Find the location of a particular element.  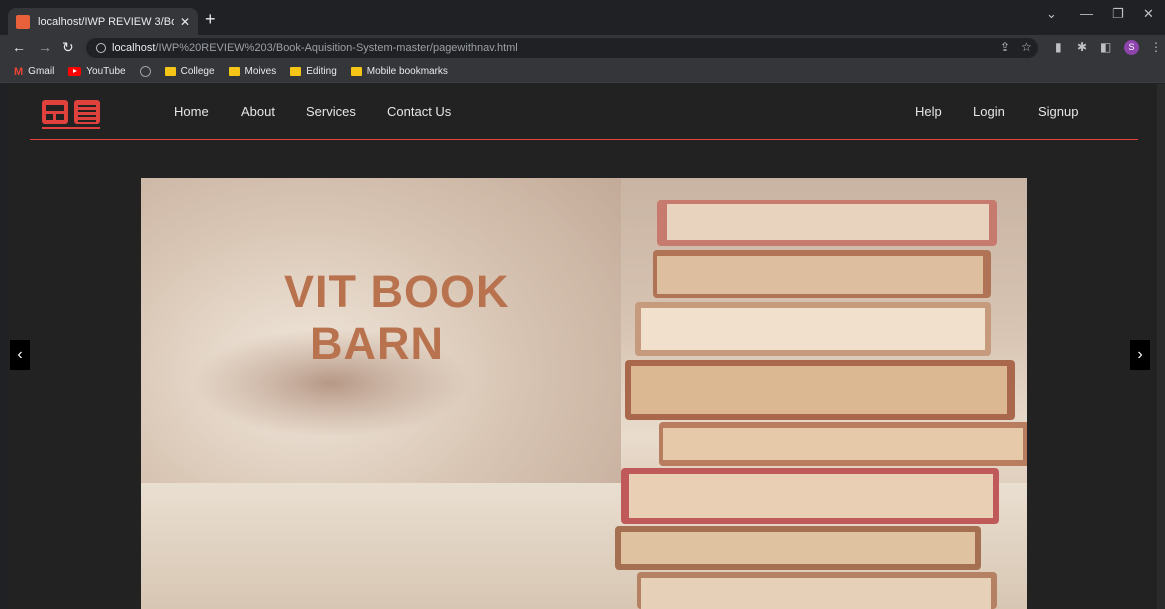

bookmark-gmail: M Gmail is located at coordinates (34, 72).